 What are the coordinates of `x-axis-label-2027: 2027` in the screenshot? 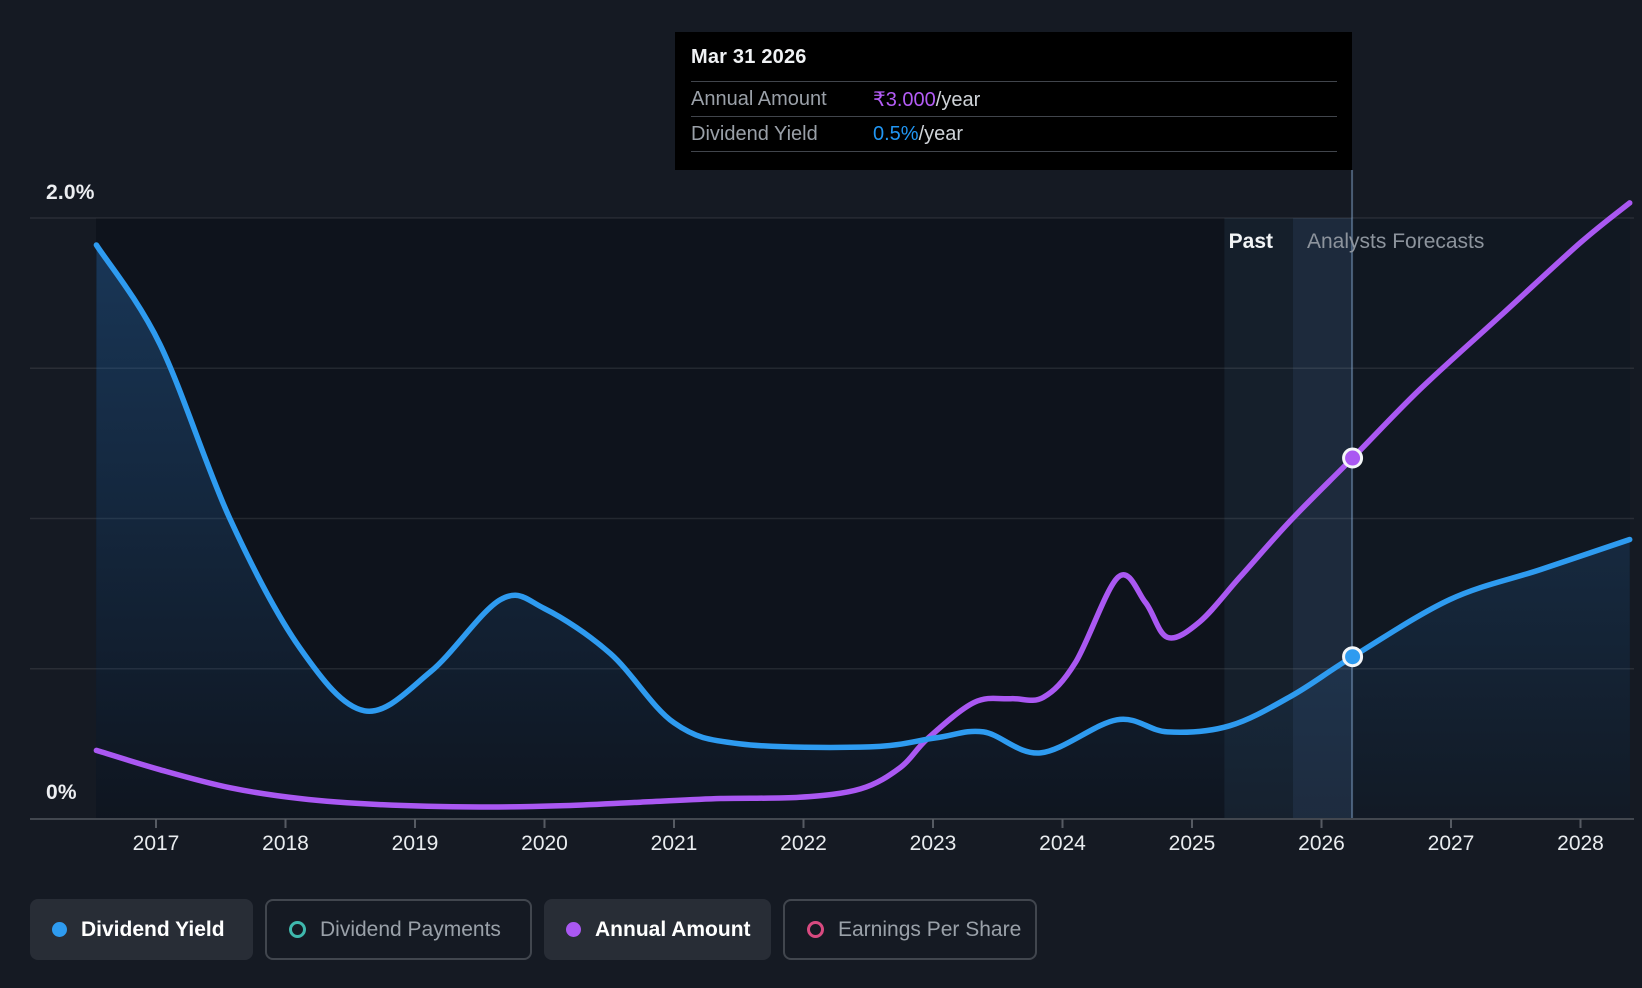 It's located at (1451, 843).